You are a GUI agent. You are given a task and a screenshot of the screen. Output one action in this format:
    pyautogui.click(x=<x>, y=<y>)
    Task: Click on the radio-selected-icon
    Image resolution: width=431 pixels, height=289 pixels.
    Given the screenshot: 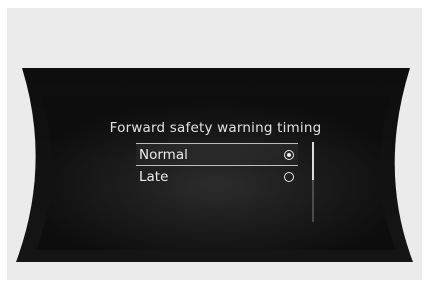 What is the action you would take?
    pyautogui.click(x=289, y=154)
    